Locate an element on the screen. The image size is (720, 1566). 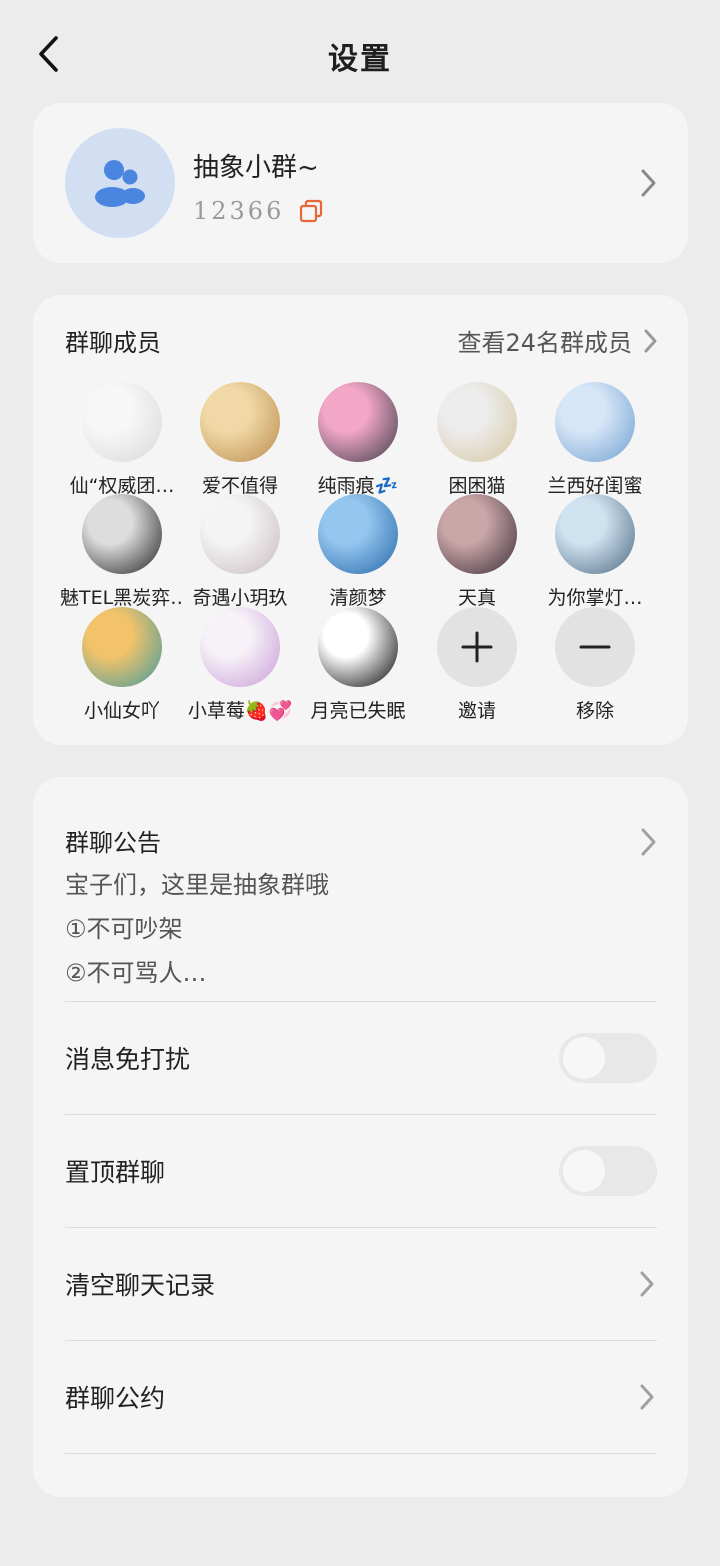
group-id-row: 12366 is located at coordinates (258, 211).